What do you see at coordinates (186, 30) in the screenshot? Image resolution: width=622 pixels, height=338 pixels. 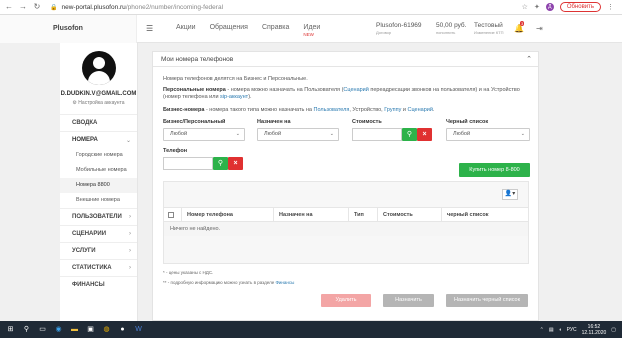 I see `nav-promotions: Акции` at bounding box center [186, 30].